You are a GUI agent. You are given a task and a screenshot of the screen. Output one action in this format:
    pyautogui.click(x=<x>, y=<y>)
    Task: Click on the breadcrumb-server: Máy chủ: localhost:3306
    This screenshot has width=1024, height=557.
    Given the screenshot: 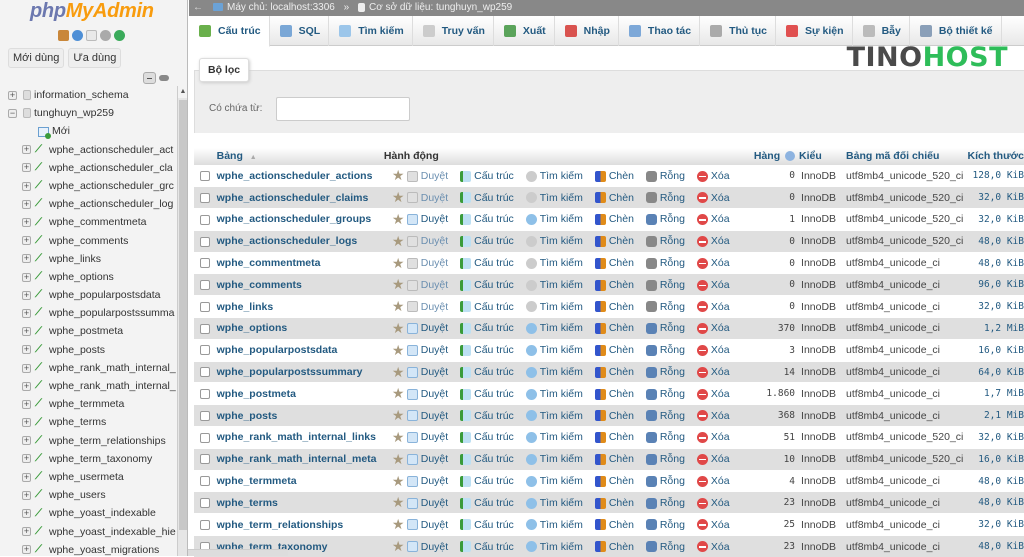 What is the action you would take?
    pyautogui.click(x=281, y=7)
    